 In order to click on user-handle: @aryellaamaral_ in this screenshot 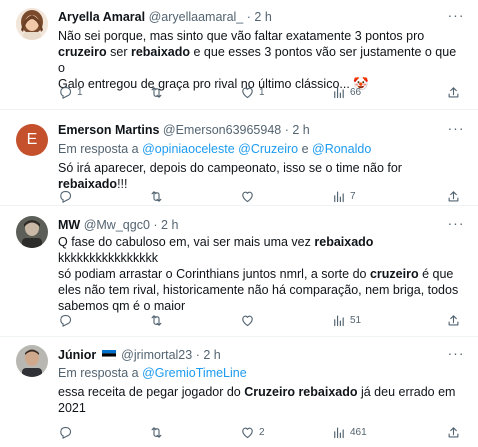, I will do `click(196, 17)`.